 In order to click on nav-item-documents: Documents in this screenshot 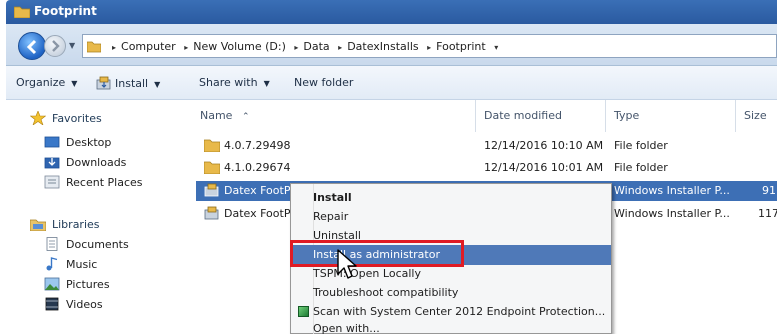, I will do `click(97, 244)`.